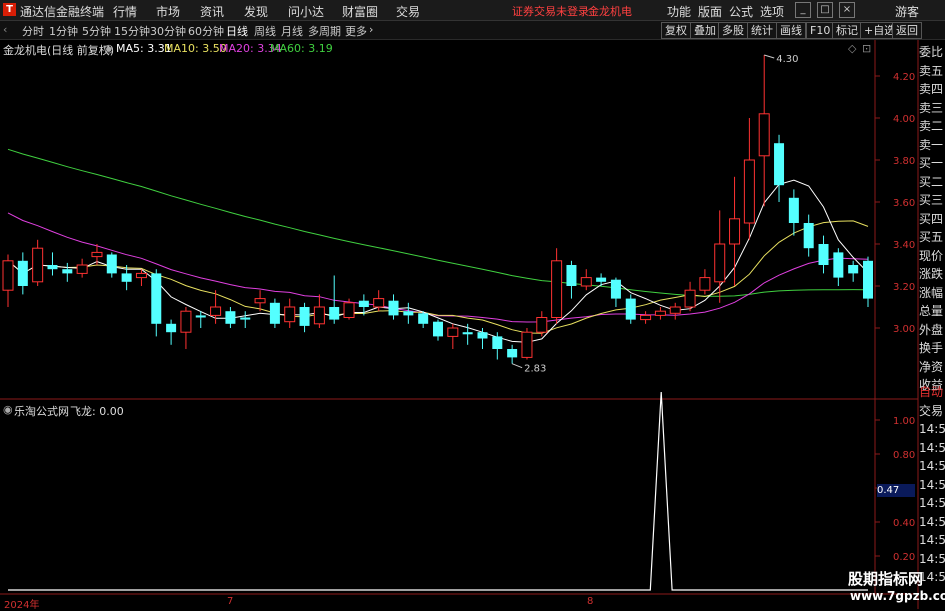 Image resolution: width=945 pixels, height=611 pixels. What do you see at coordinates (931, 52) in the screenshot?
I see `quote-panel-label: 委比` at bounding box center [931, 52].